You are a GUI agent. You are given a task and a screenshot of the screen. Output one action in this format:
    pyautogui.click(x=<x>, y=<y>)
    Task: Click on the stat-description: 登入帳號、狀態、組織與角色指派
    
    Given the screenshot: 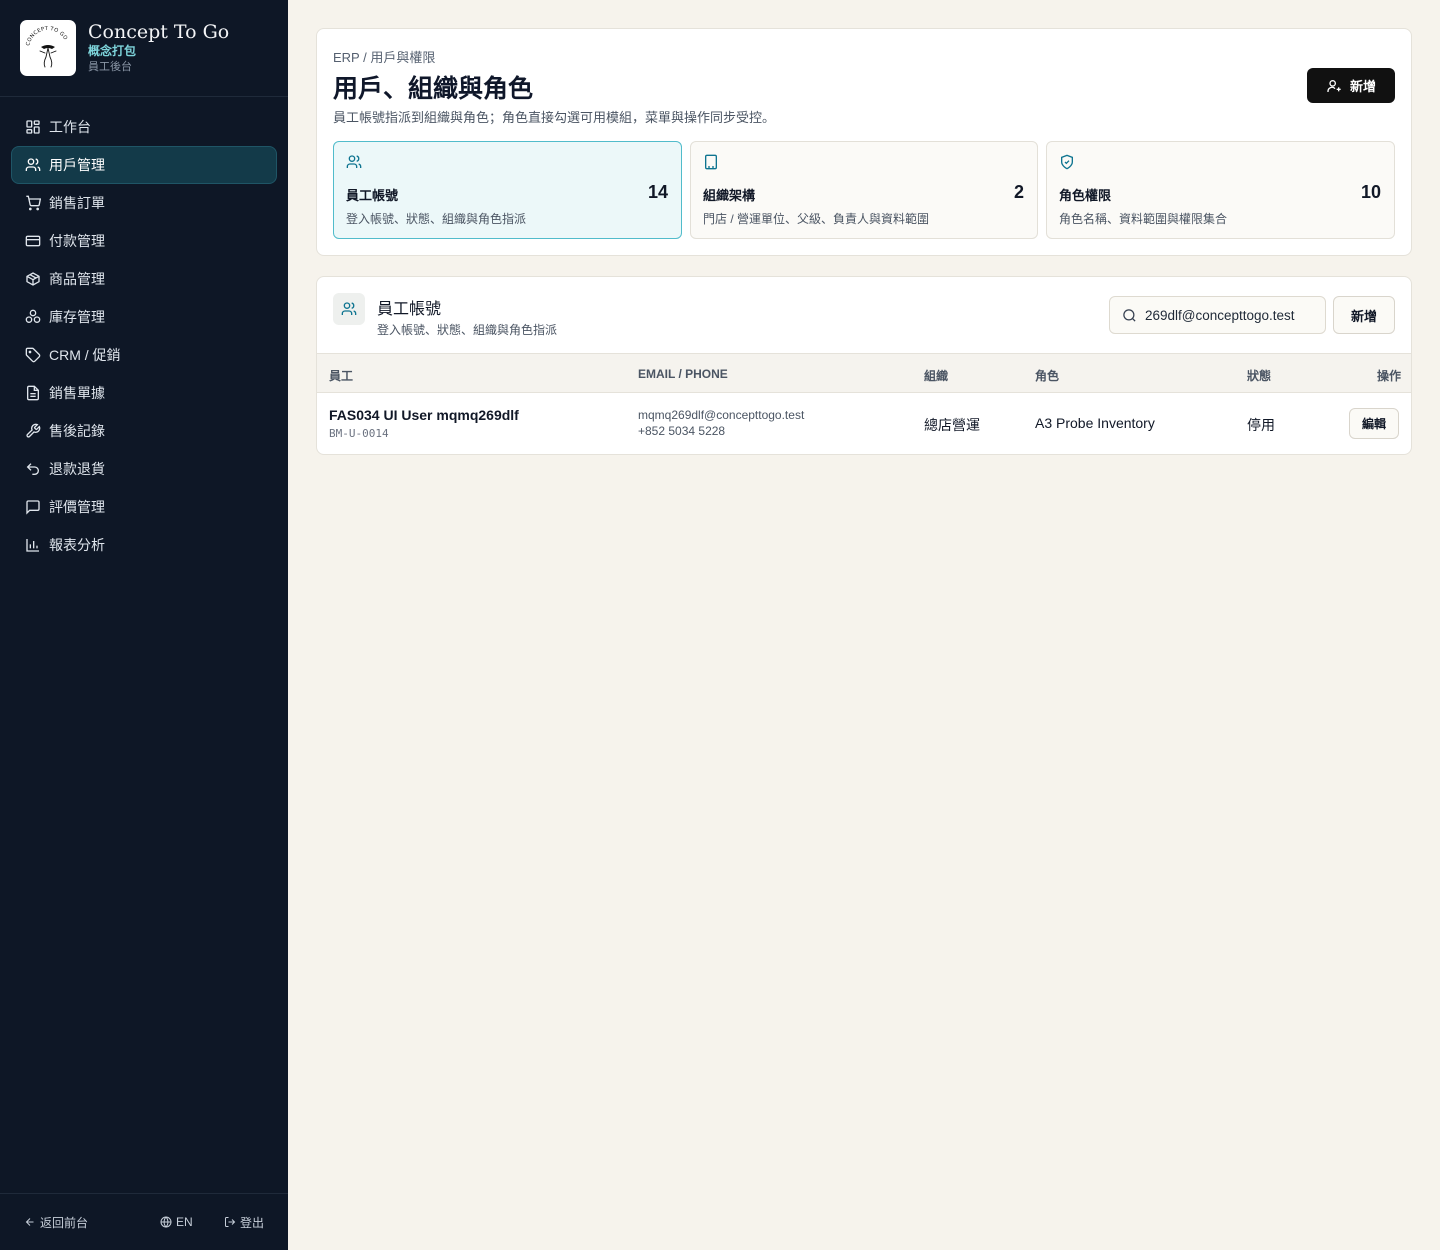 What is the action you would take?
    pyautogui.click(x=436, y=219)
    